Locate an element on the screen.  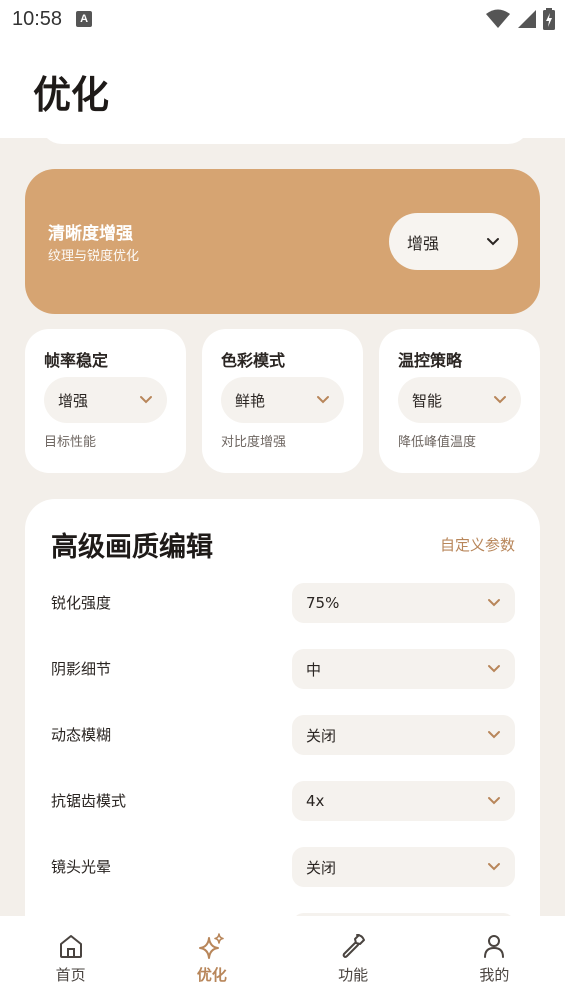
advanced-title: 高级画质编辑 is located at coordinates (132, 547).